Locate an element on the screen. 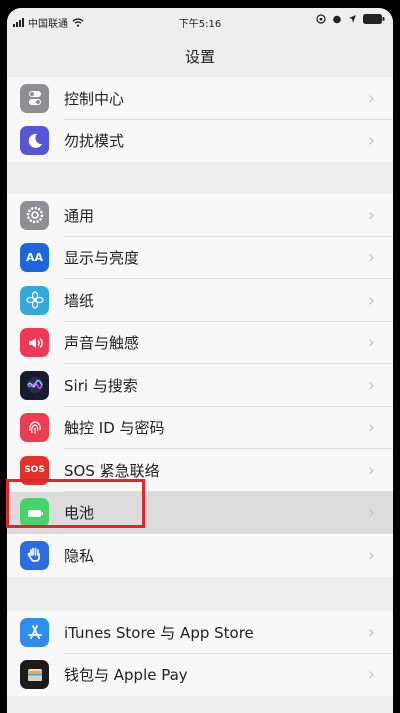 Image resolution: width=400 pixels, height=713 pixels. status-right is located at coordinates (350, 19).